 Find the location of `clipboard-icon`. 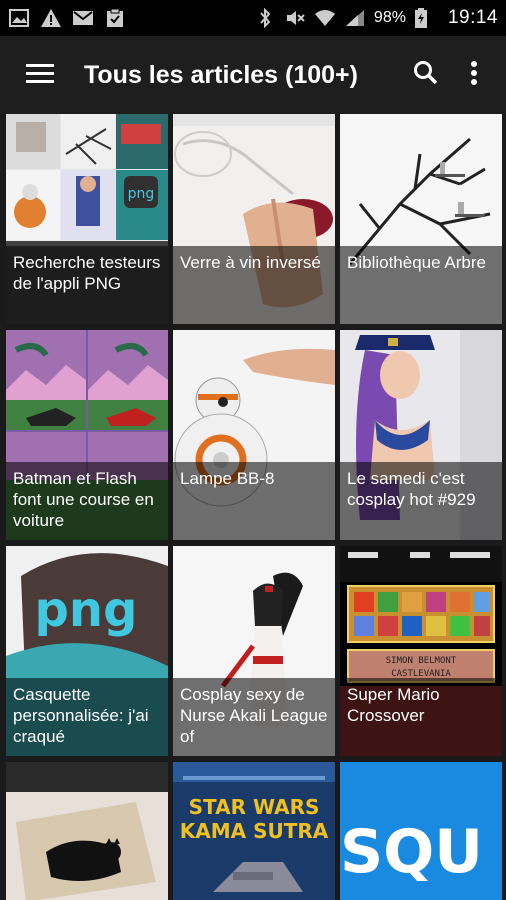

clipboard-icon is located at coordinates (115, 18).